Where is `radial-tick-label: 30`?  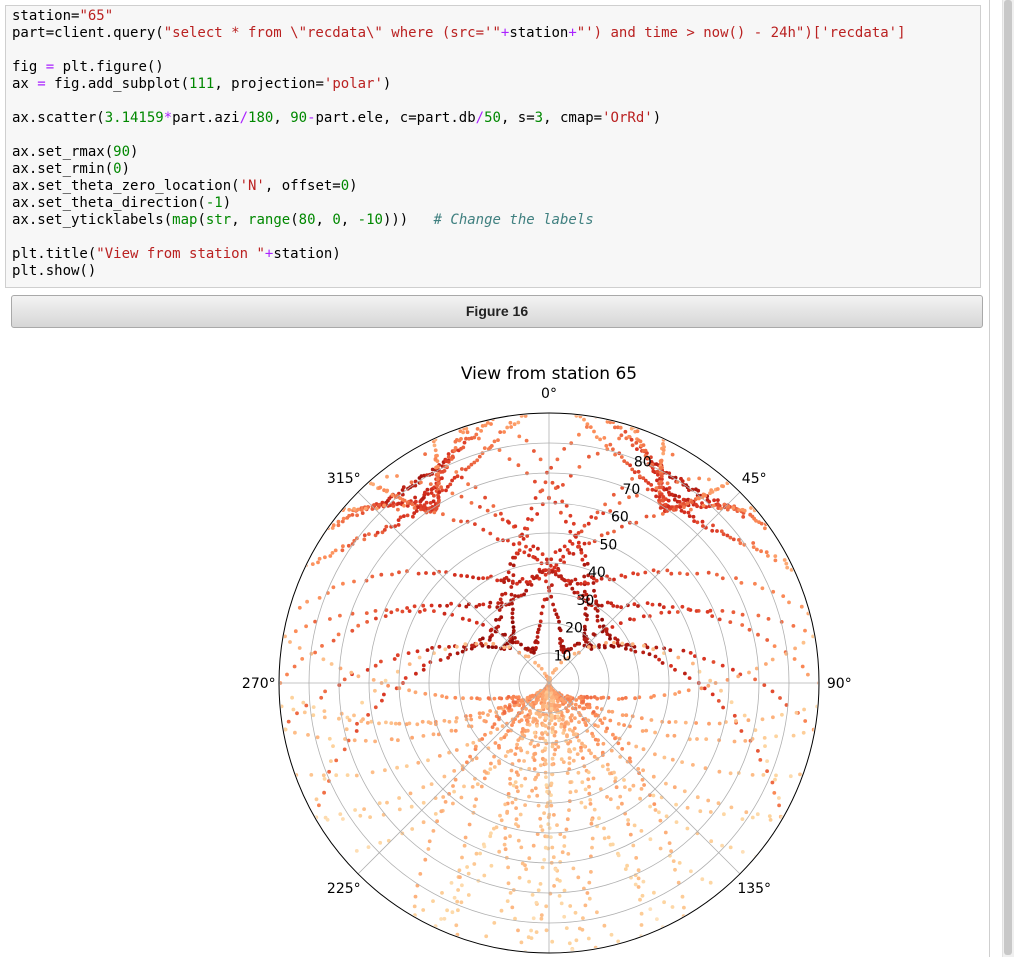 radial-tick-label: 30 is located at coordinates (585, 601).